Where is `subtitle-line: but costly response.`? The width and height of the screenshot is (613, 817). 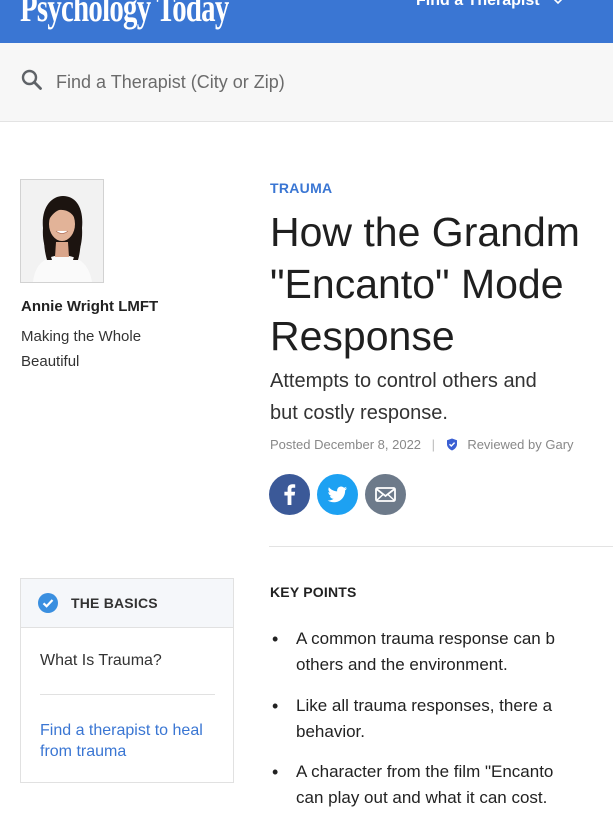
subtitle-line: but costly response. is located at coordinates (359, 413).